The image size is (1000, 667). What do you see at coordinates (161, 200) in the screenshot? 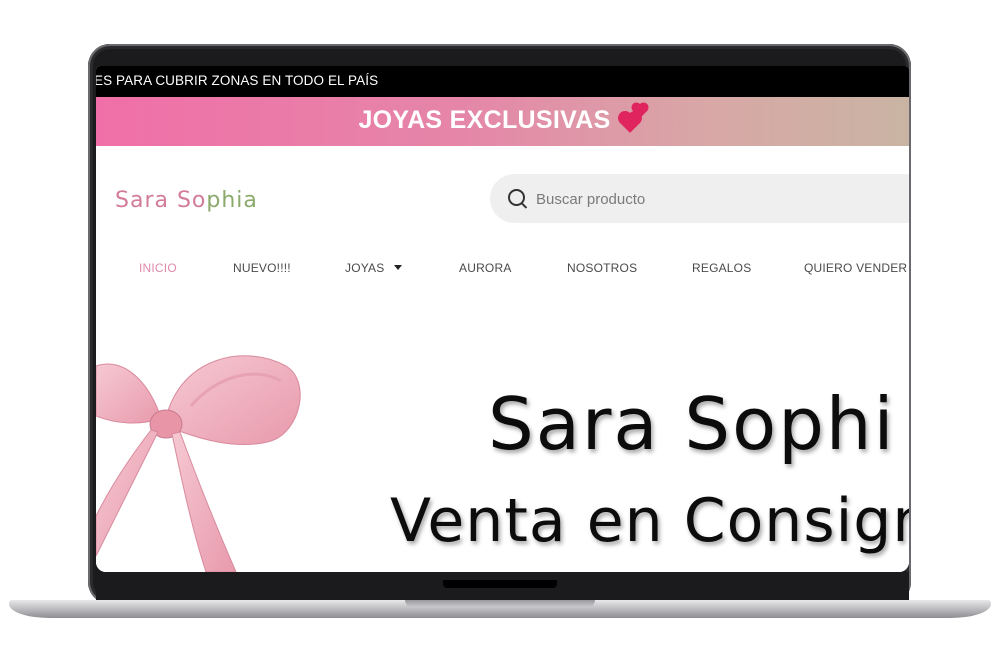
I see `logo-text-pink: Sara So` at bounding box center [161, 200].